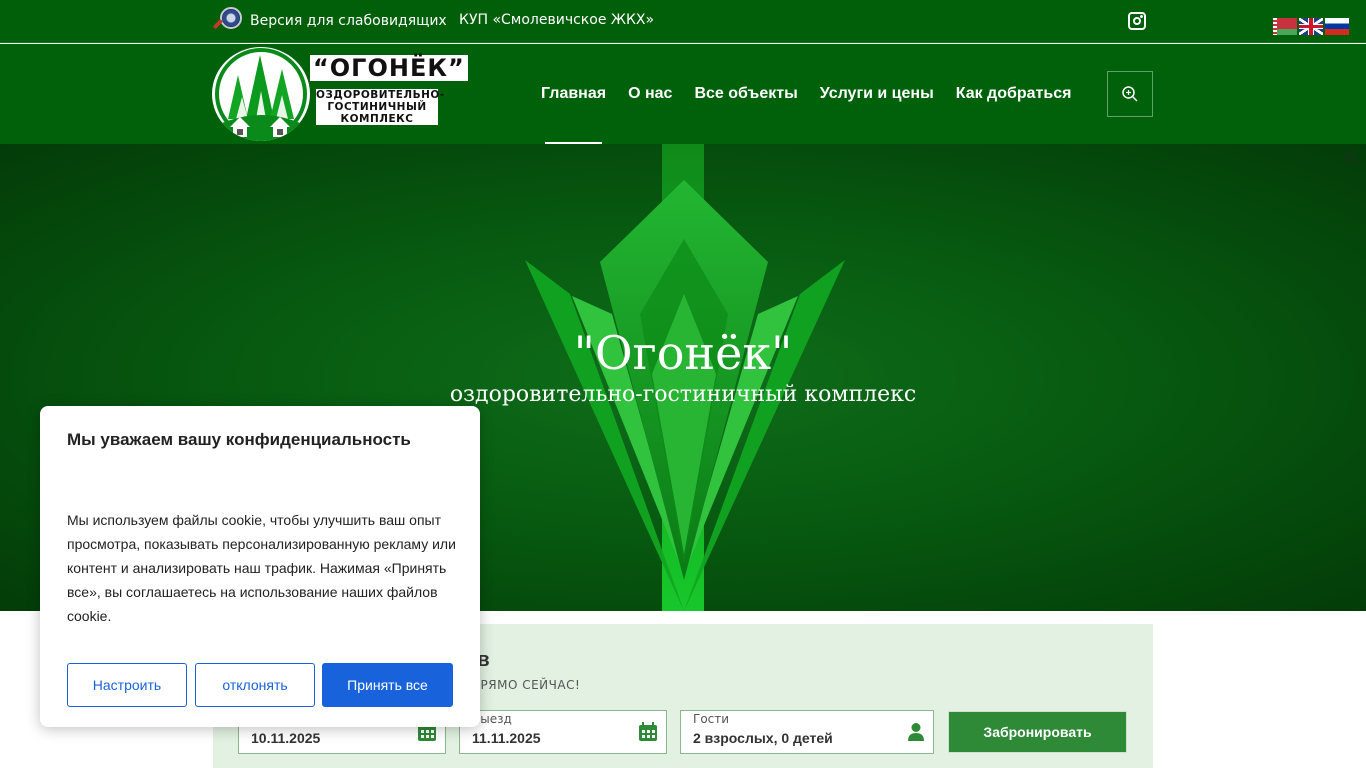 The height and width of the screenshot is (768, 1366). Describe the element at coordinates (1014, 94) in the screenshot. I see `nav-item-directions: Как добраться` at that location.